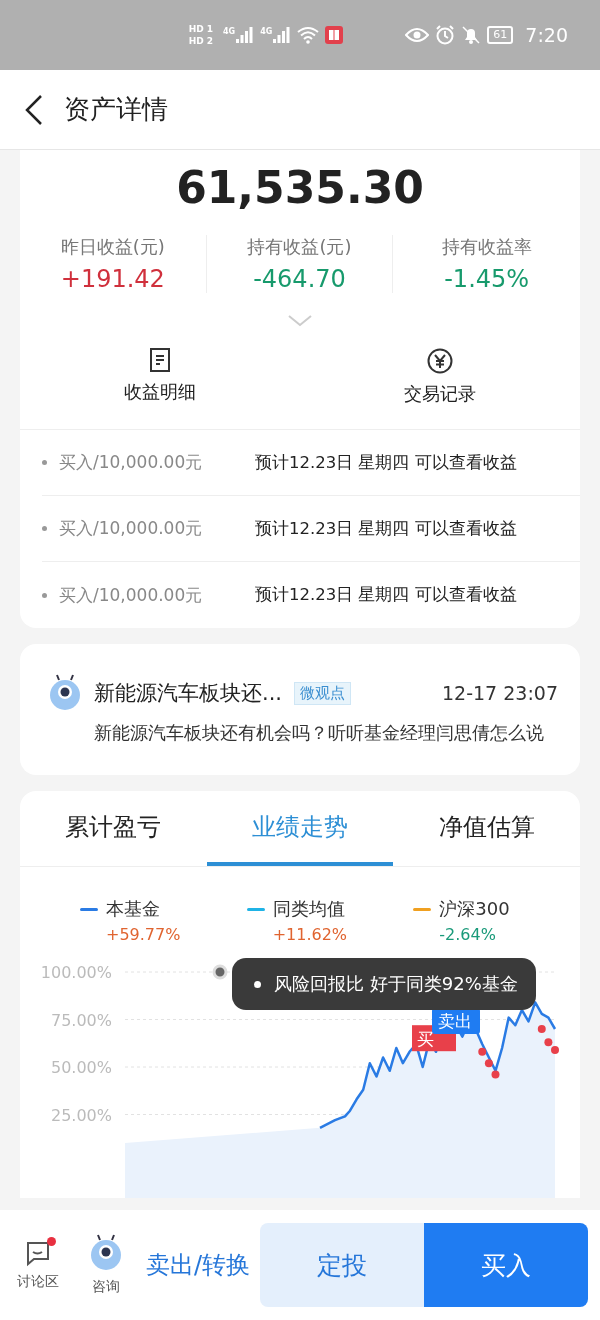 Image resolution: width=600 pixels, height=1320 pixels. I want to click on tab: 净值估算, so click(486, 828).